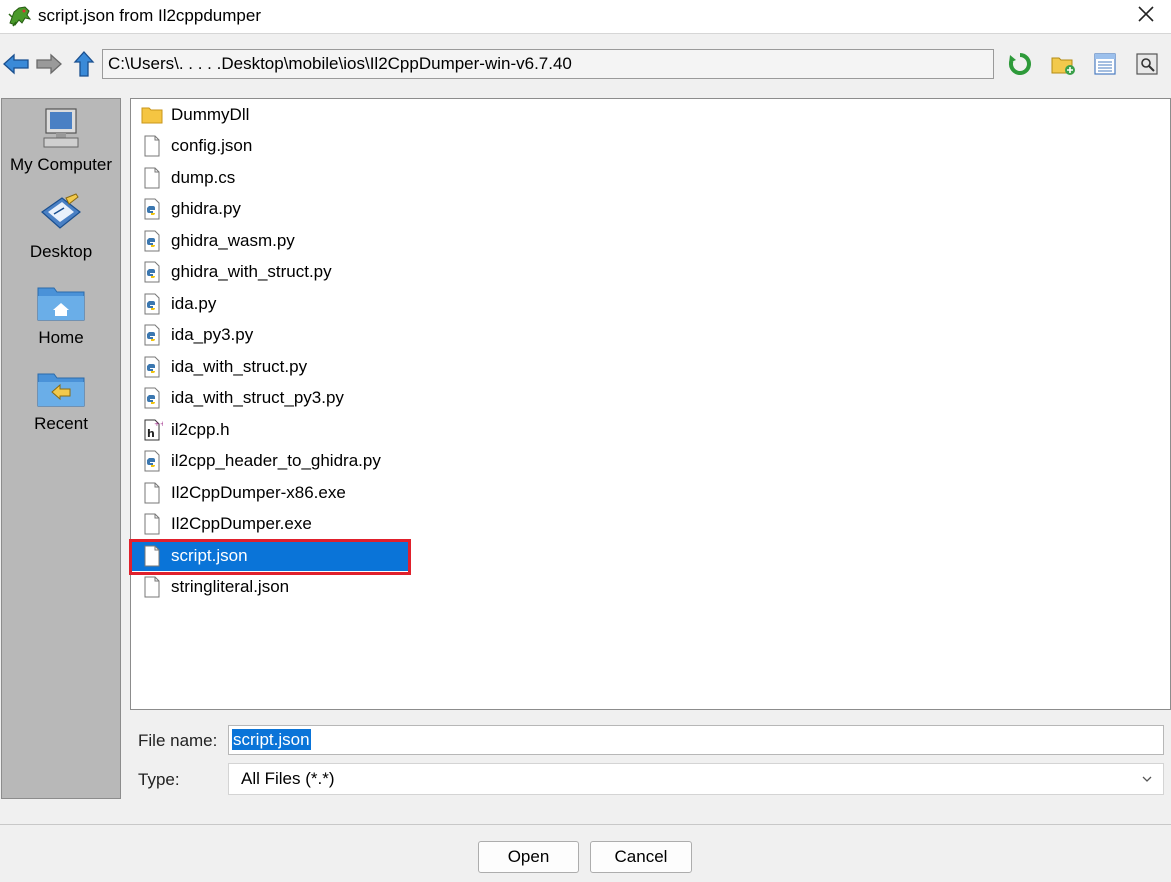 The width and height of the screenshot is (1171, 882). What do you see at coordinates (650, 461) in the screenshot?
I see `file-row: il2cpp_header_to_ghidra.py` at bounding box center [650, 461].